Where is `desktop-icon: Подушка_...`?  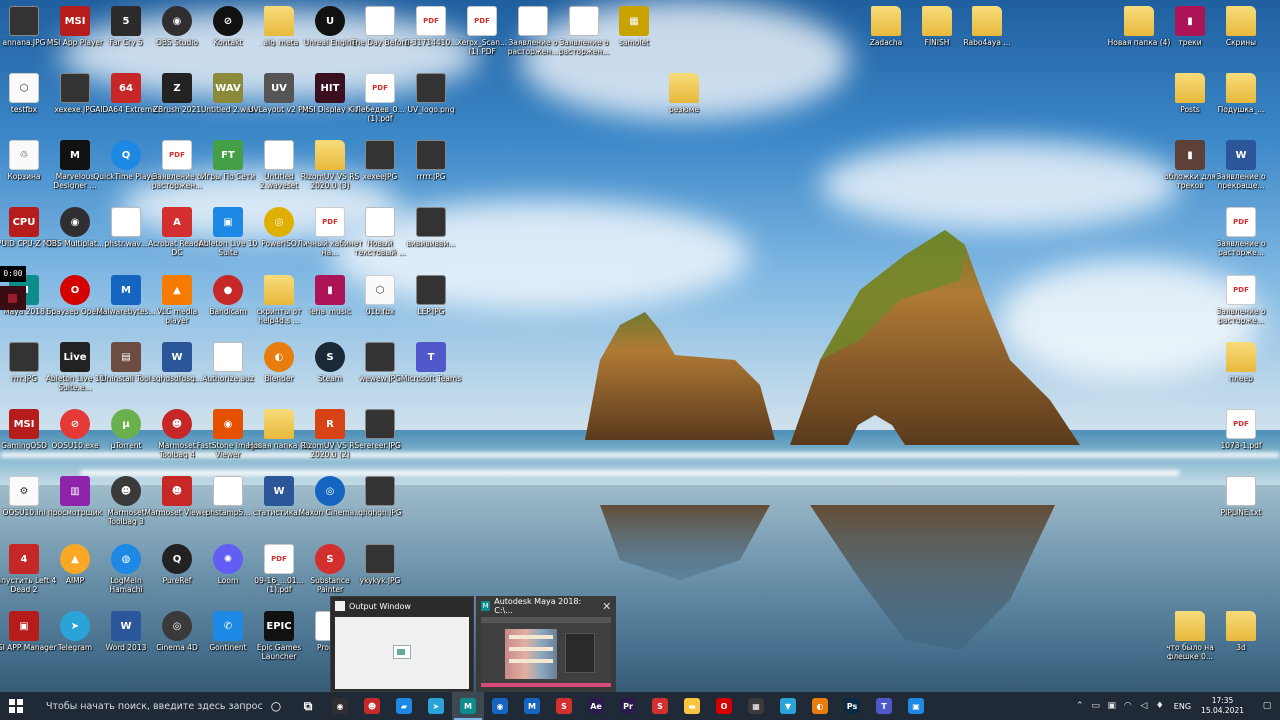 desktop-icon: Подушка_... is located at coordinates (1241, 93).